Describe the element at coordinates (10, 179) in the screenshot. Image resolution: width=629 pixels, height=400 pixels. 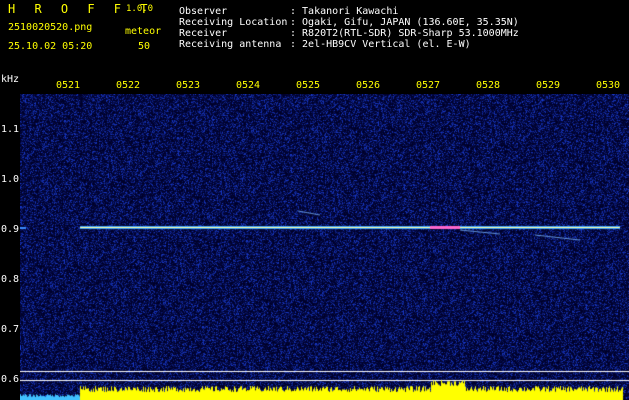
I see `y-tick-label: 1.0` at that location.